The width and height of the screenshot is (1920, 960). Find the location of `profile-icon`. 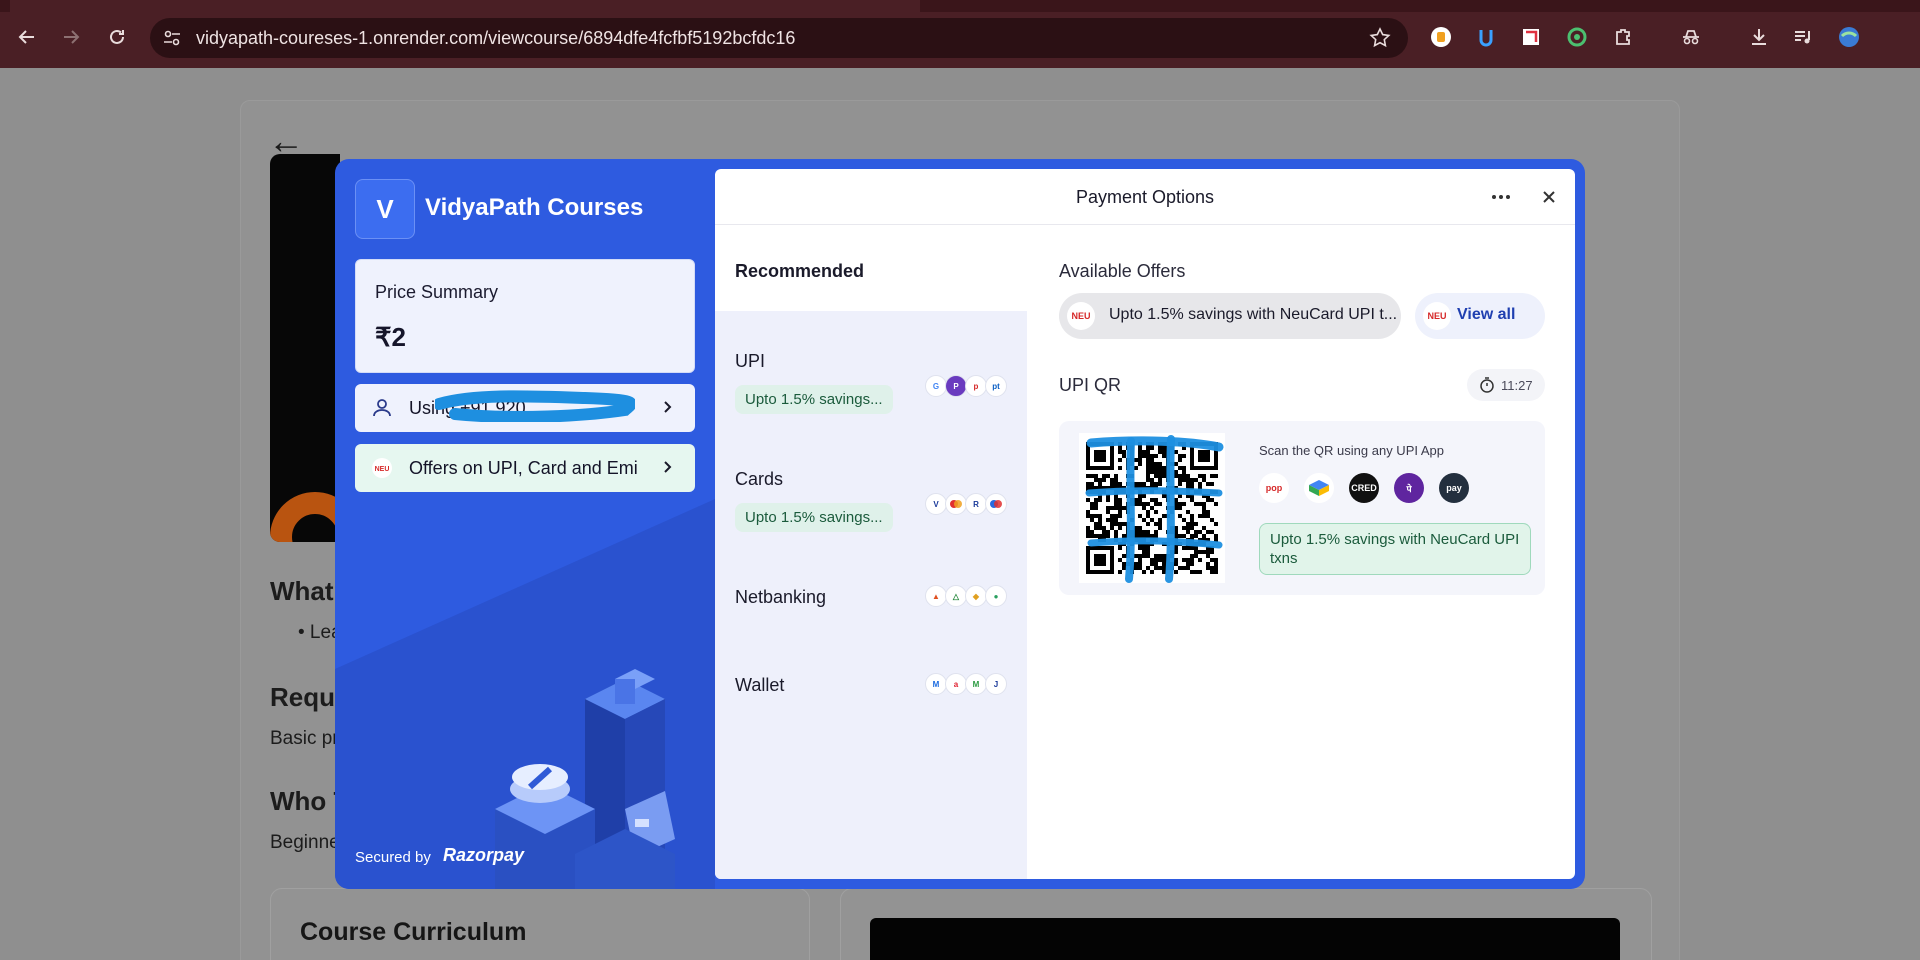

profile-icon is located at coordinates (1849, 37).